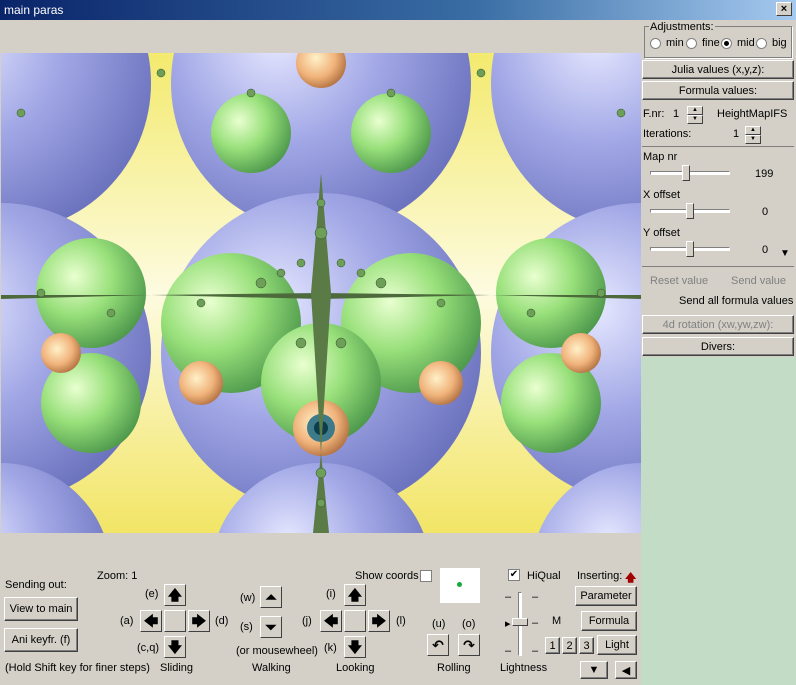 This screenshot has width=796, height=685. What do you see at coordinates (426, 576) in the screenshot?
I see `show-coords-checkbox` at bounding box center [426, 576].